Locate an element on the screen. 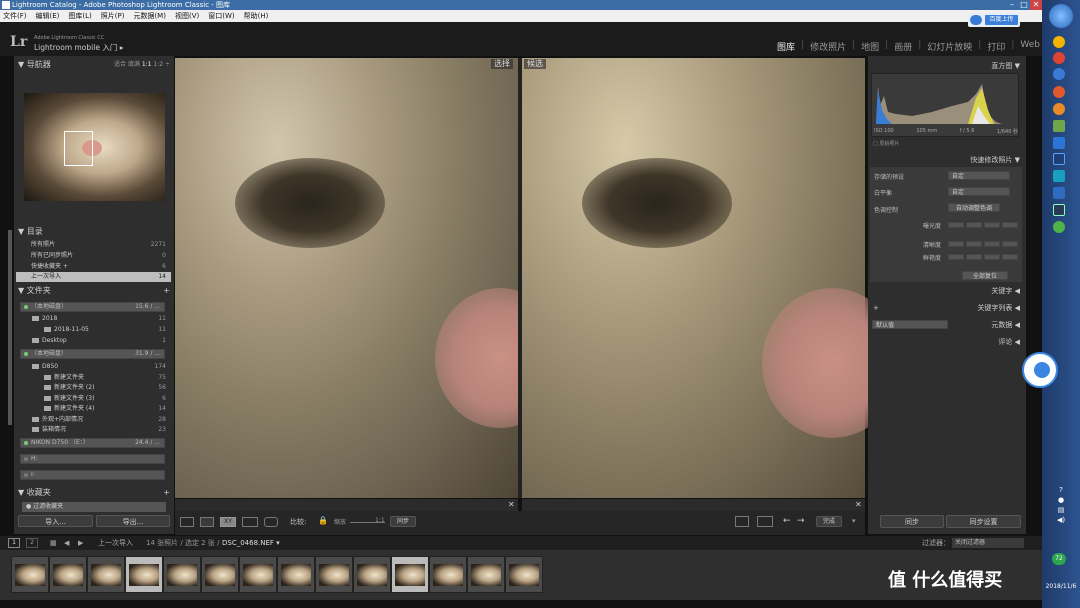  navigator-header: ▼ 导航器 适合 填满 1:1 1:2 ÷ is located at coordinates (94, 65).